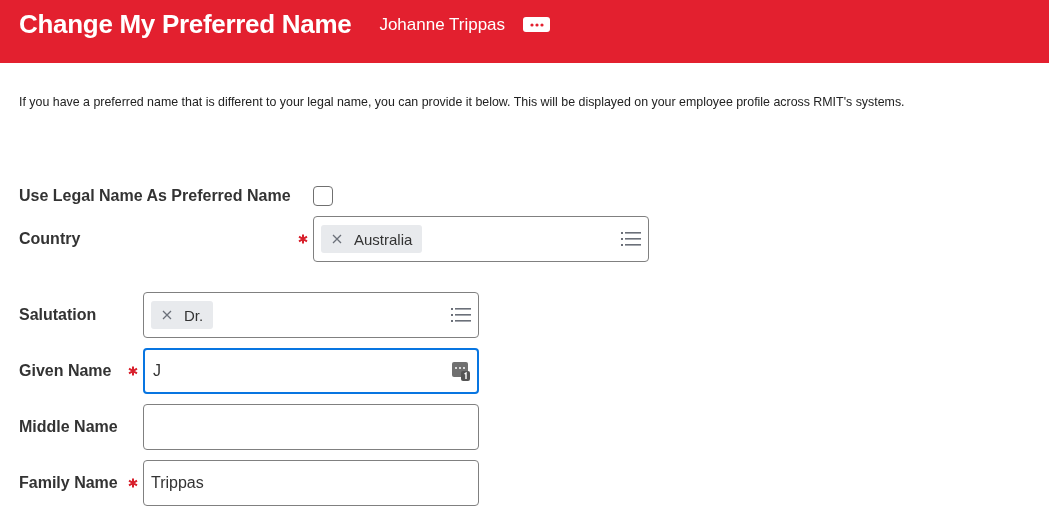  Describe the element at coordinates (50, 239) in the screenshot. I see `field-label: Country` at that location.